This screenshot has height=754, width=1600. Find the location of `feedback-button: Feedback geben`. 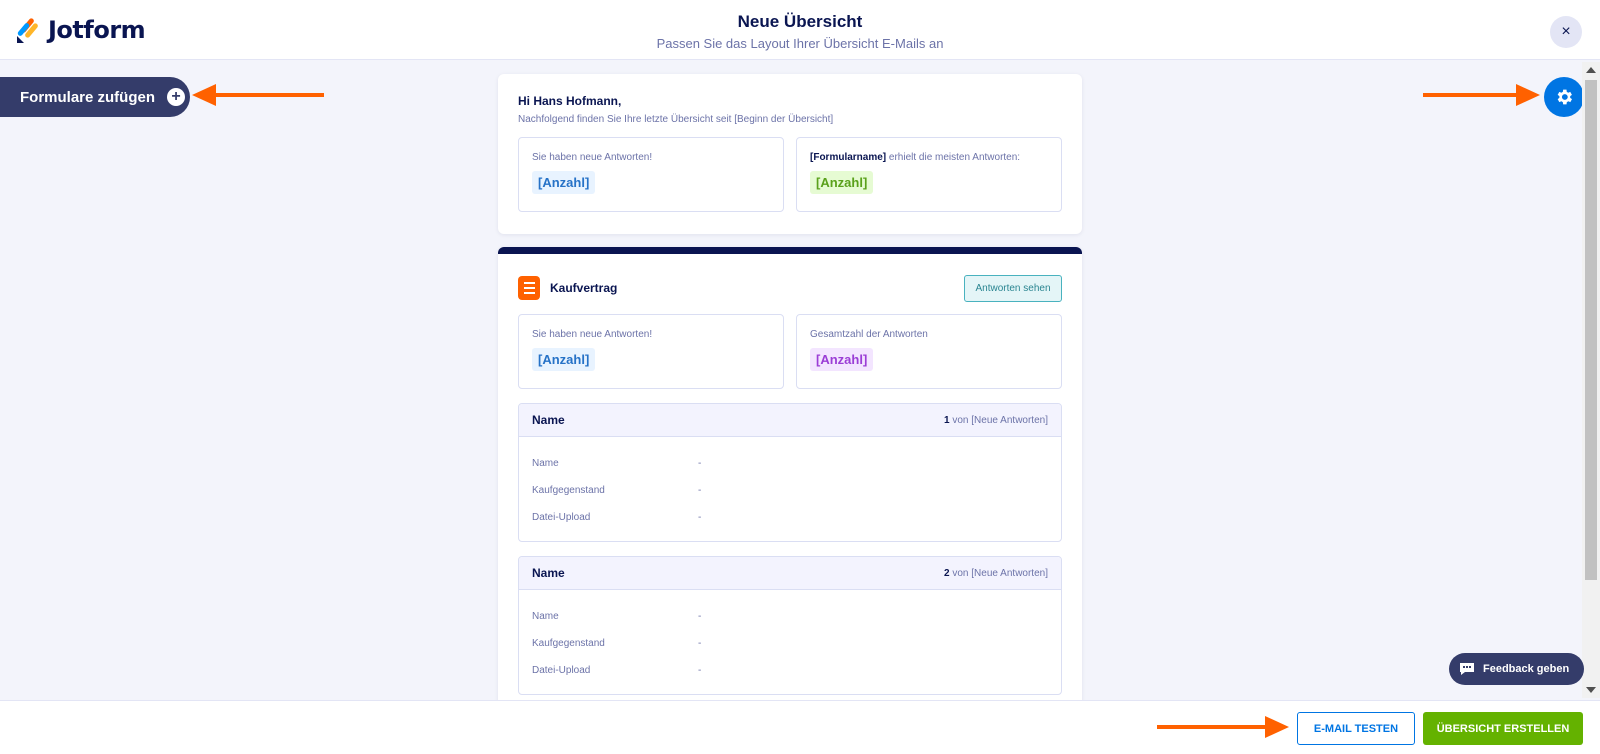

feedback-button: Feedback geben is located at coordinates (1516, 669).